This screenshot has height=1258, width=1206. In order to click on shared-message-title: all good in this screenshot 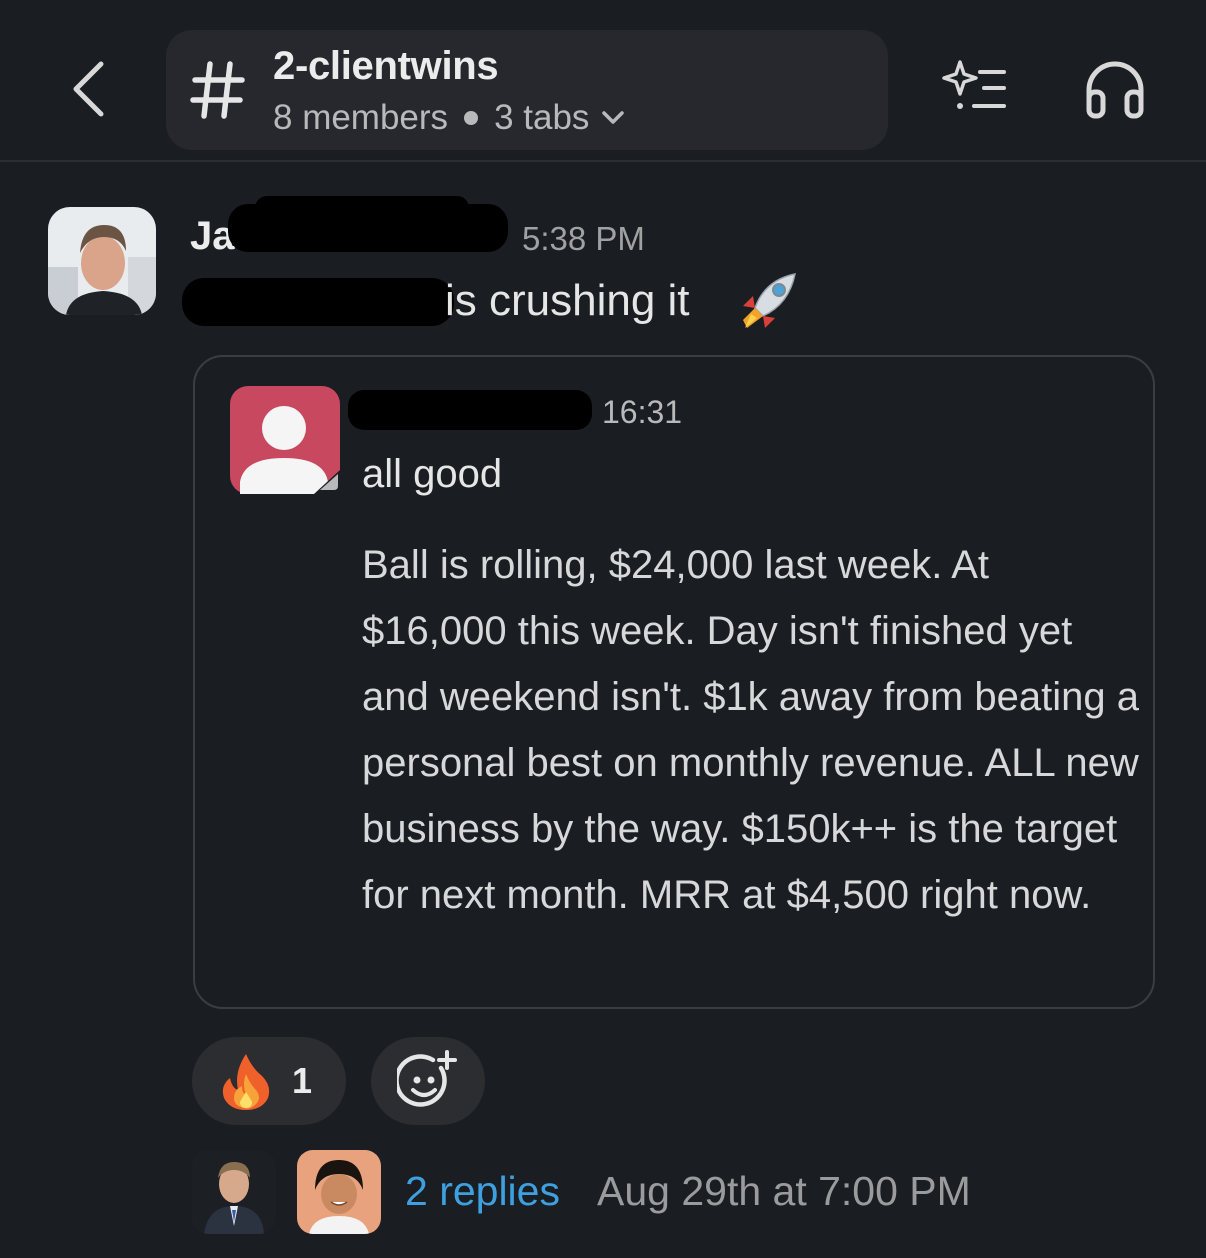, I will do `click(432, 474)`.